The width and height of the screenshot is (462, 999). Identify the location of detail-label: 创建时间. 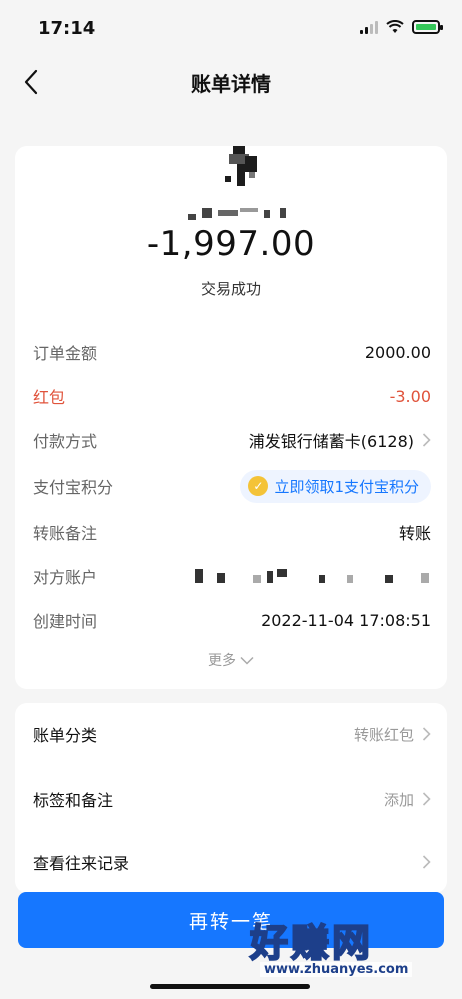
(65, 621).